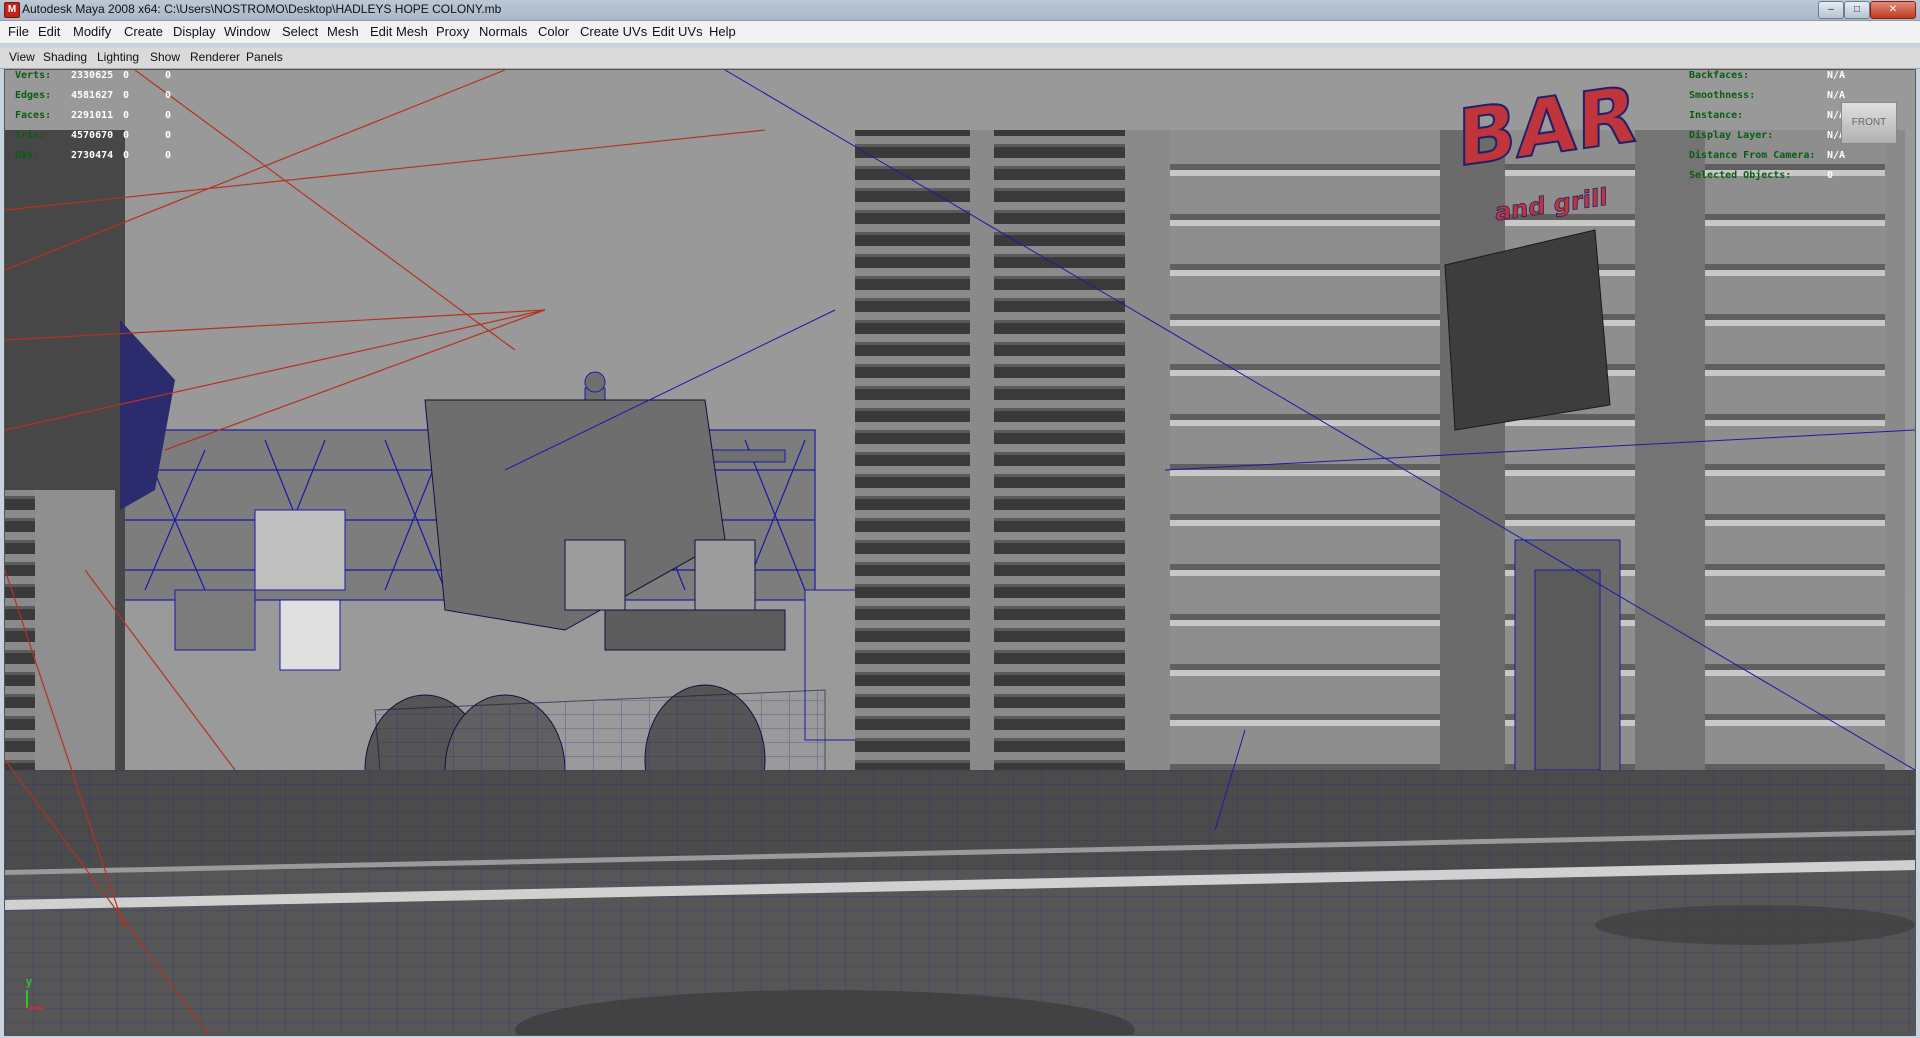  Describe the element at coordinates (18, 31) in the screenshot. I see `menu-file: File` at that location.